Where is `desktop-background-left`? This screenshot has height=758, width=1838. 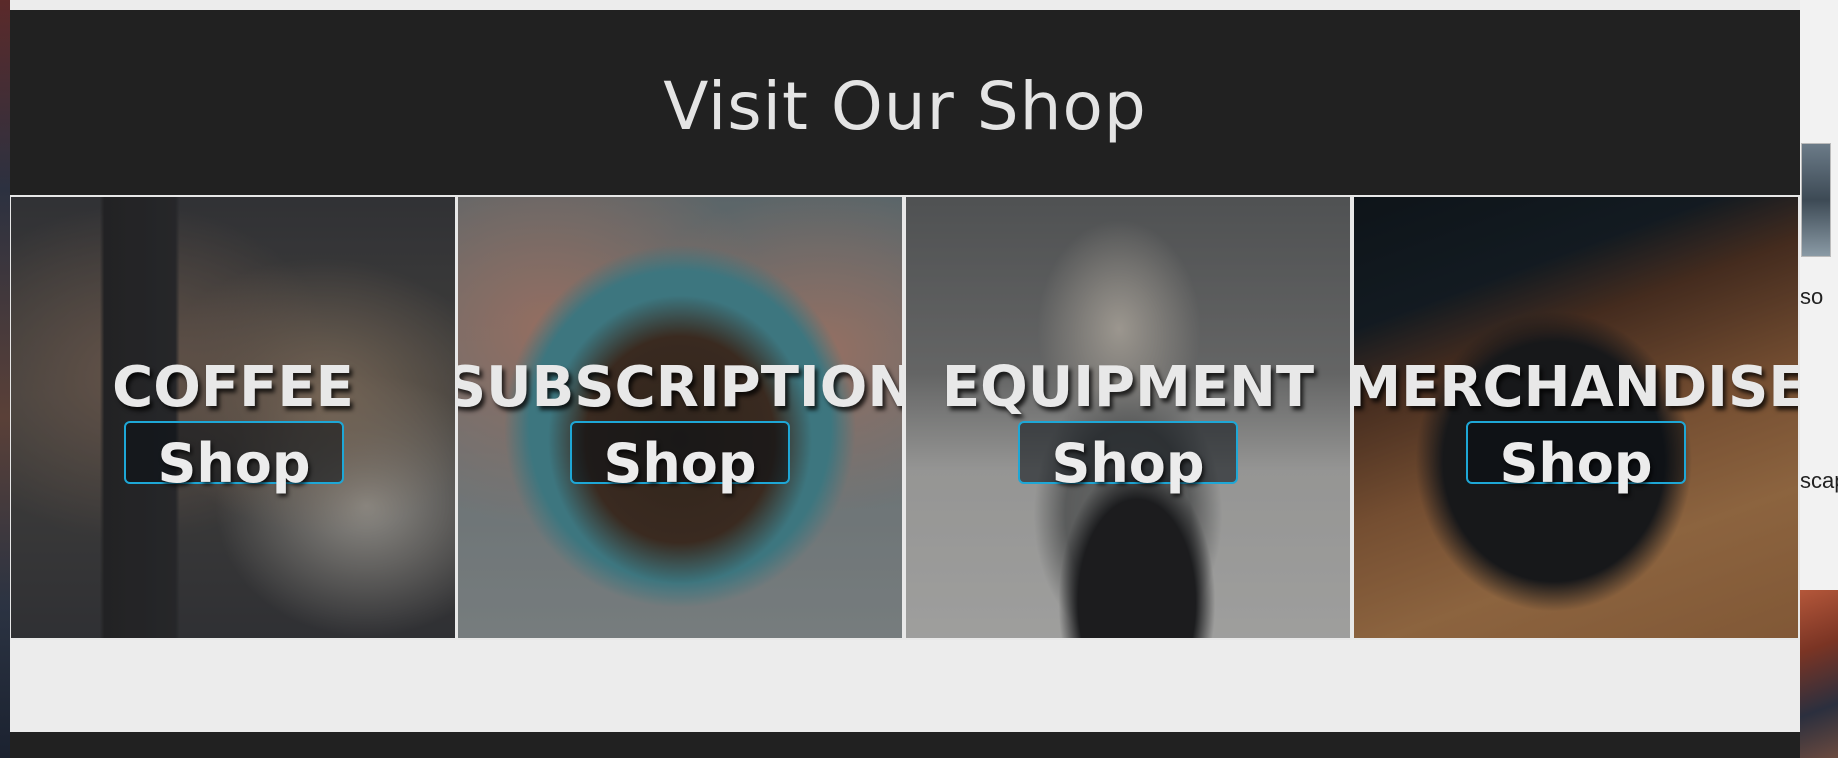
desktop-background-left is located at coordinates (5, 379).